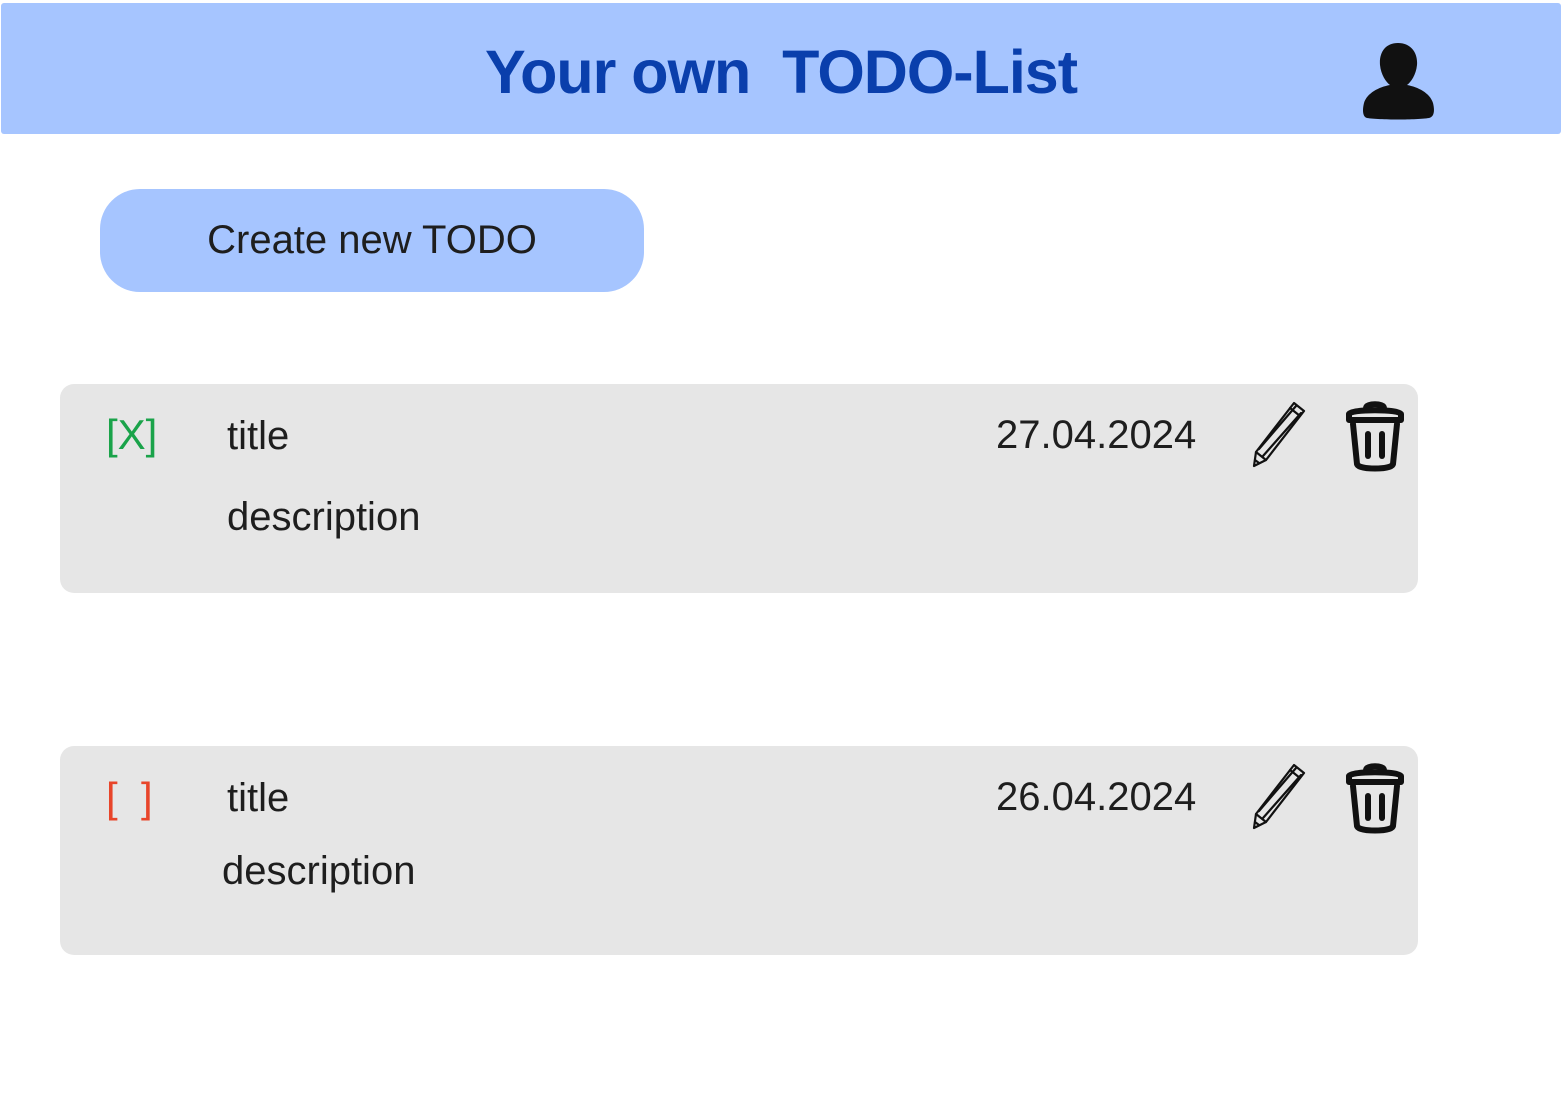 This screenshot has height=1094, width=1562. I want to click on page-title: Your own TODO-List, so click(781, 72).